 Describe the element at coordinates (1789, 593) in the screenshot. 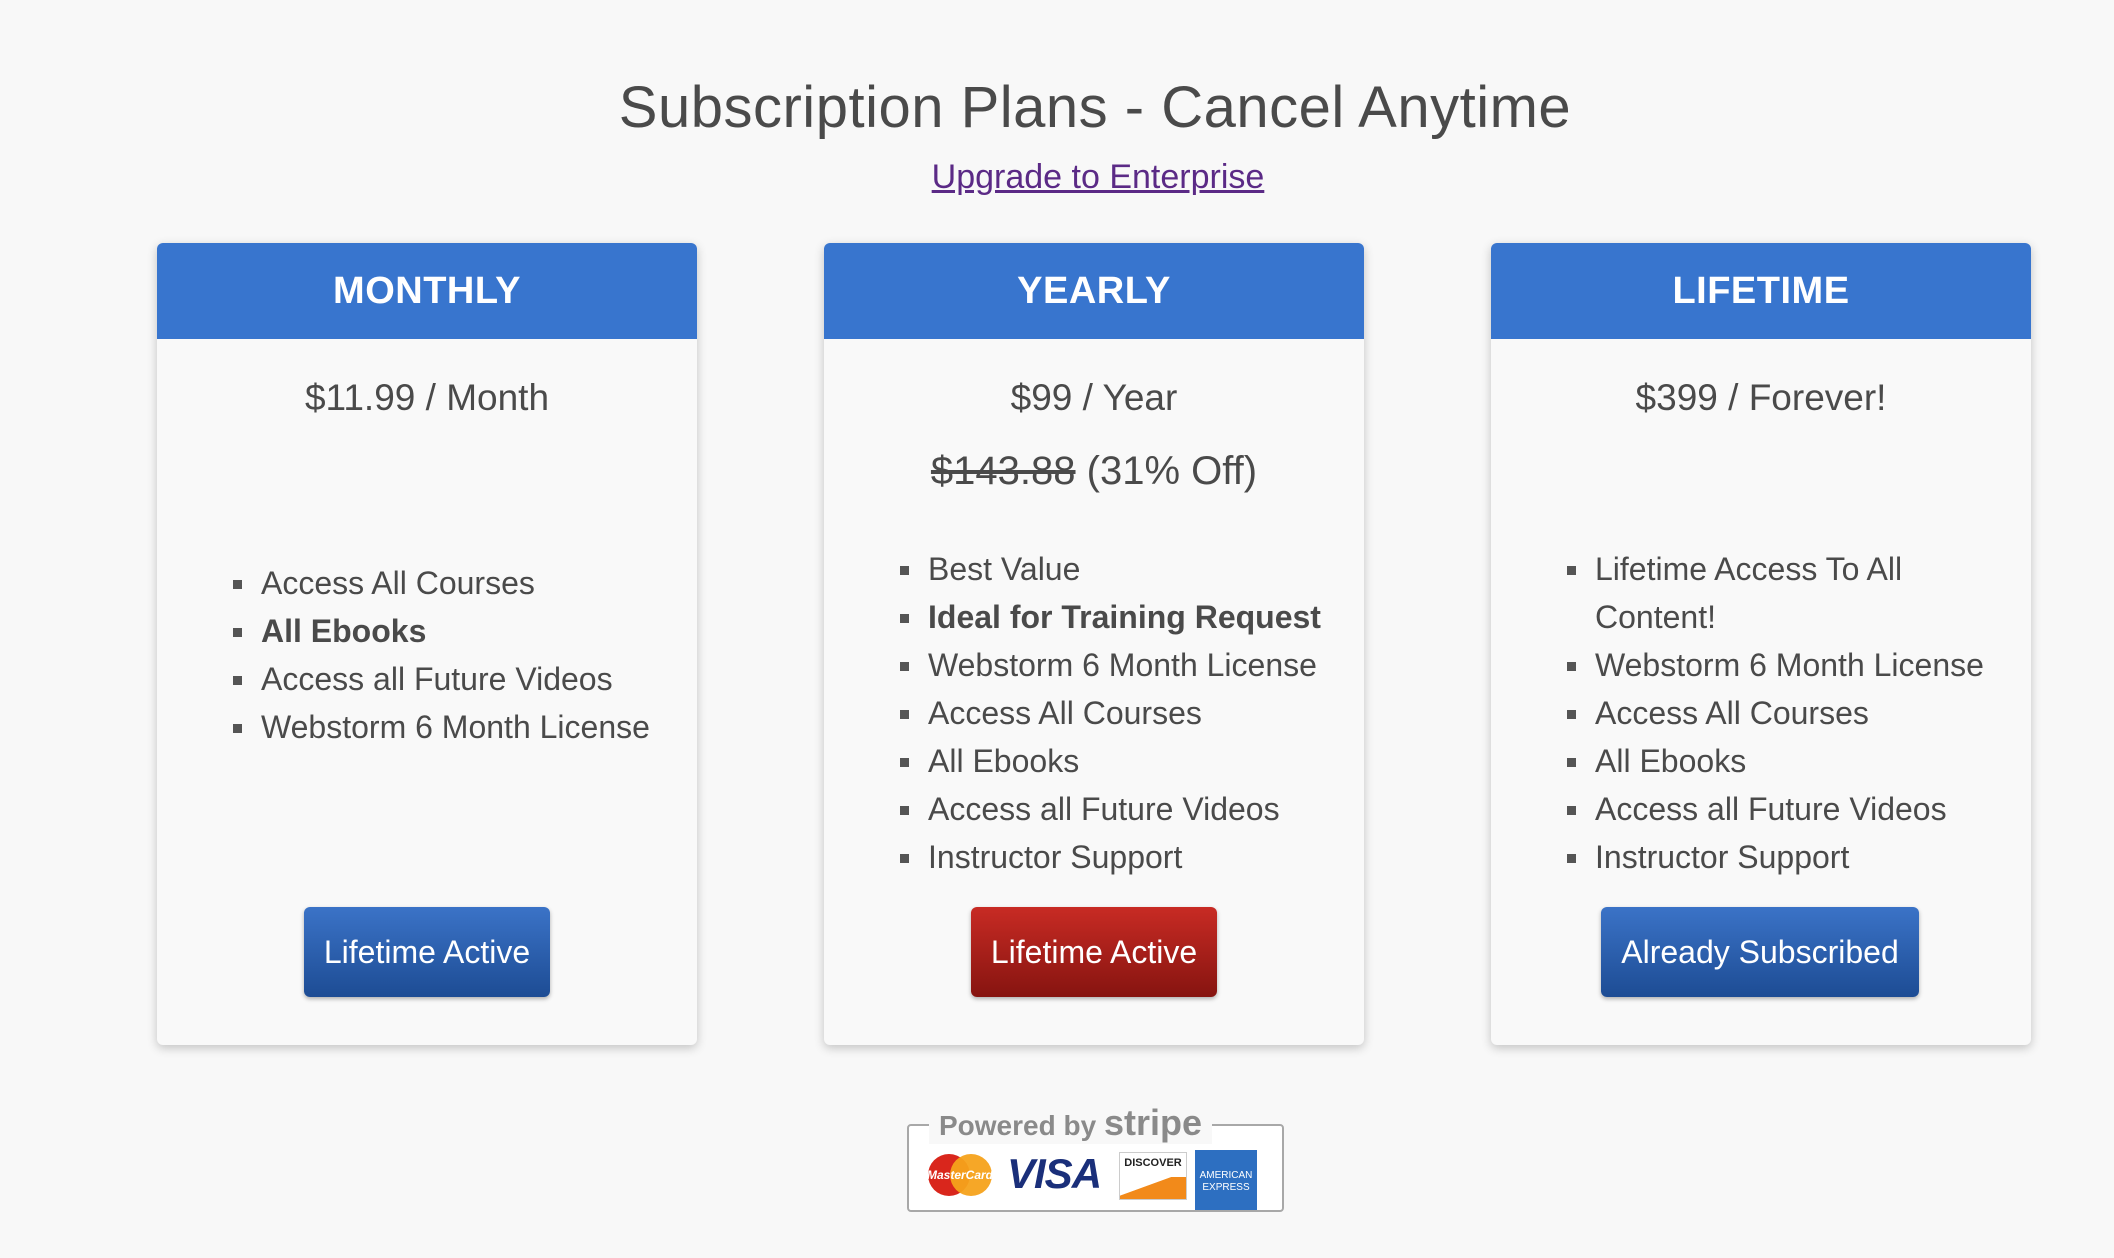

I see `list-item: Lifetime Access To All Content!` at that location.